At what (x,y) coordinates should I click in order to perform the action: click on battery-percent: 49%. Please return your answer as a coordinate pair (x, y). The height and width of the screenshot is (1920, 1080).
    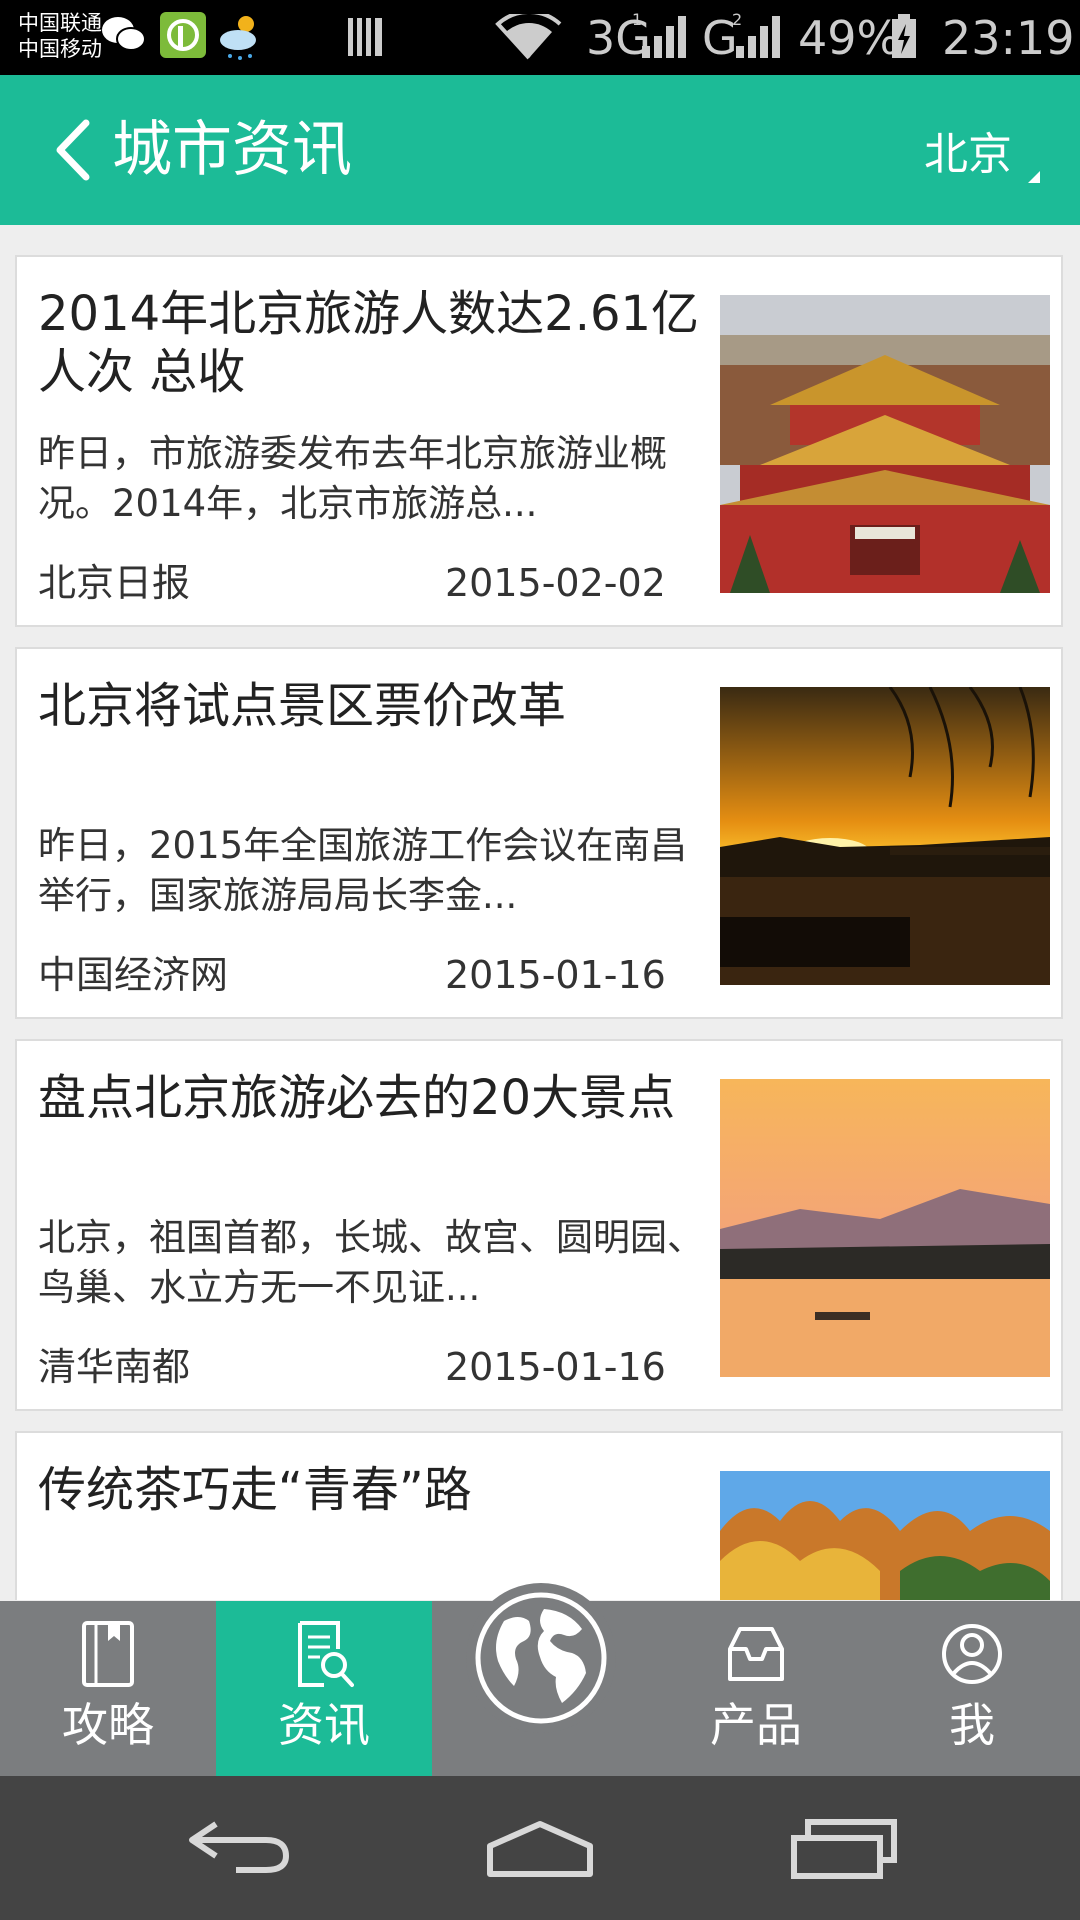
    Looking at the image, I should click on (849, 38).